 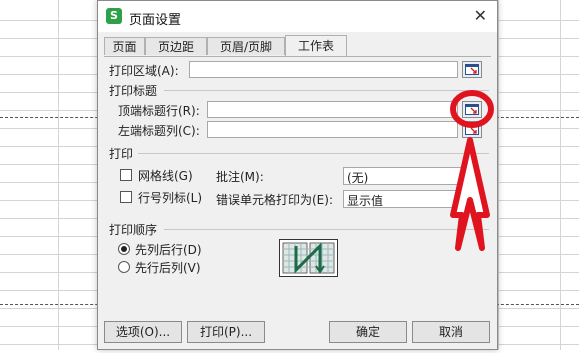 What do you see at coordinates (368, 332) in the screenshot?
I see `ok-button: 确定` at bounding box center [368, 332].